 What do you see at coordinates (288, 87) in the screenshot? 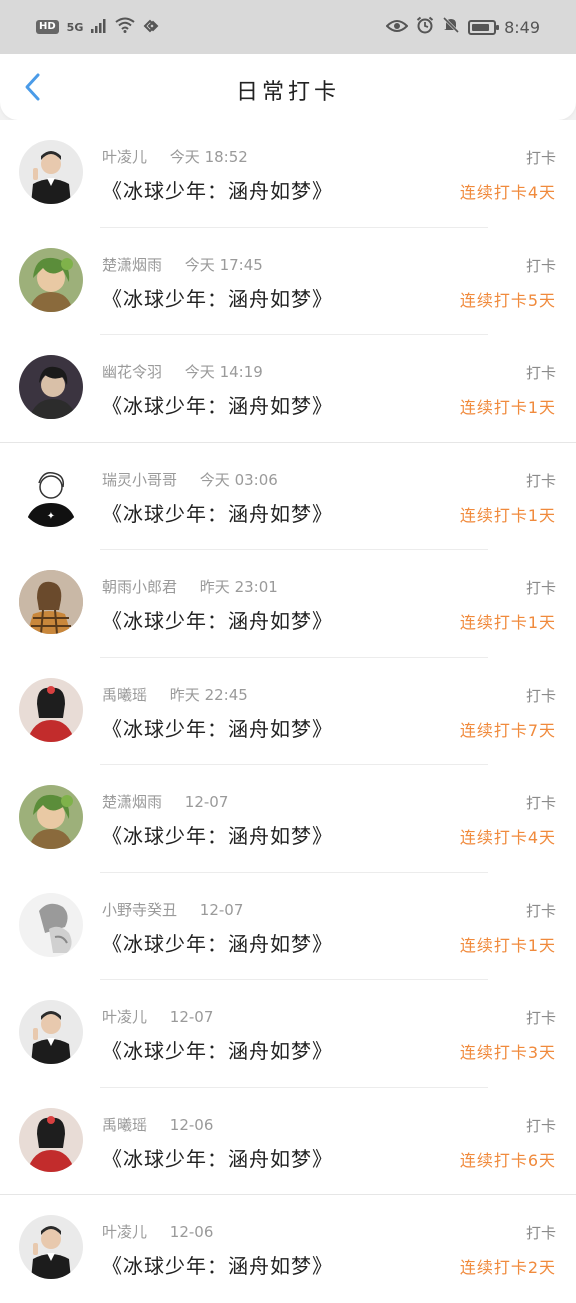
I see `app-header: 日常打卡` at bounding box center [288, 87].